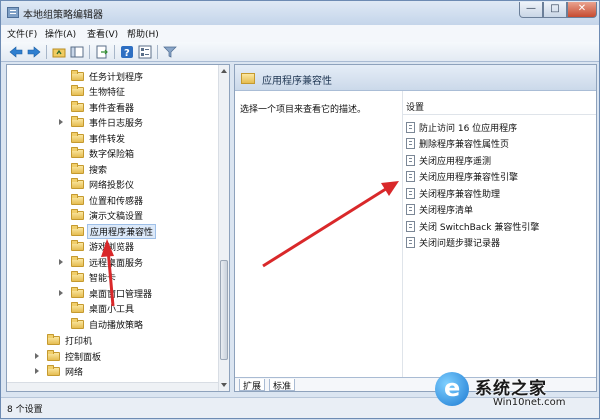 The image size is (600, 420). What do you see at coordinates (529, 402) in the screenshot?
I see `watermark-url: Win10net.com` at bounding box center [529, 402].